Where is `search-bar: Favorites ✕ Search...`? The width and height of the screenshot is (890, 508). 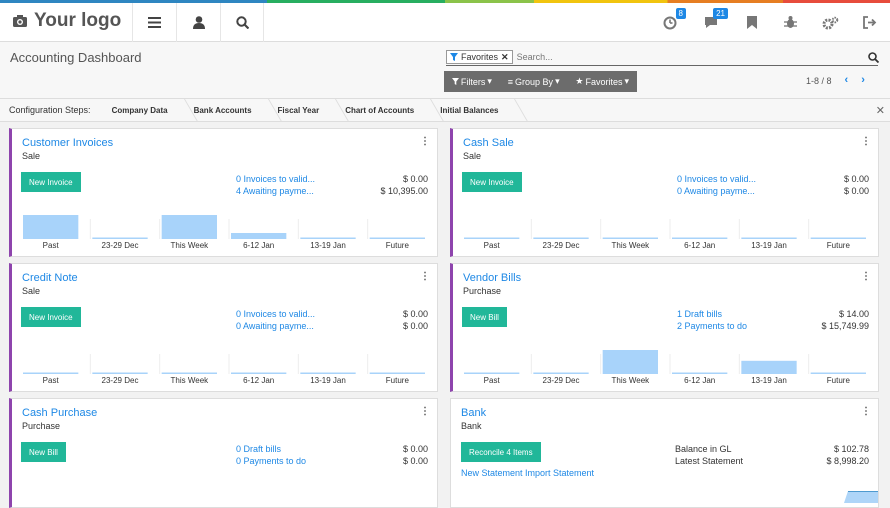
search-bar: Favorites ✕ Search... is located at coordinates (662, 57).